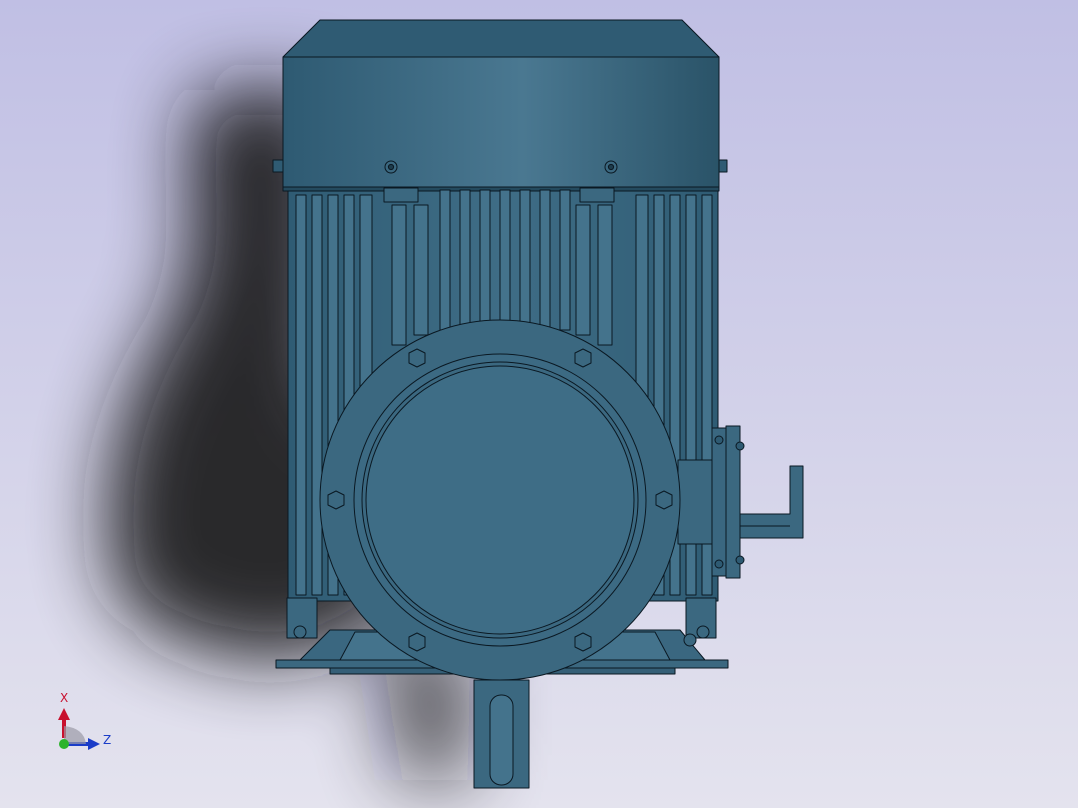  What do you see at coordinates (107, 740) in the screenshot?
I see `axis-z-label: Z` at bounding box center [107, 740].